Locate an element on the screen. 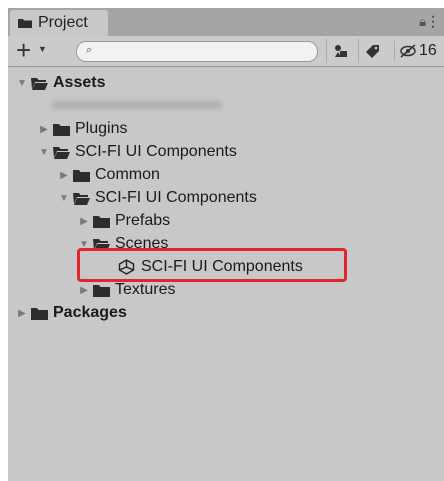 This screenshot has width=444, height=481. tree-label: Textures is located at coordinates (145, 289).